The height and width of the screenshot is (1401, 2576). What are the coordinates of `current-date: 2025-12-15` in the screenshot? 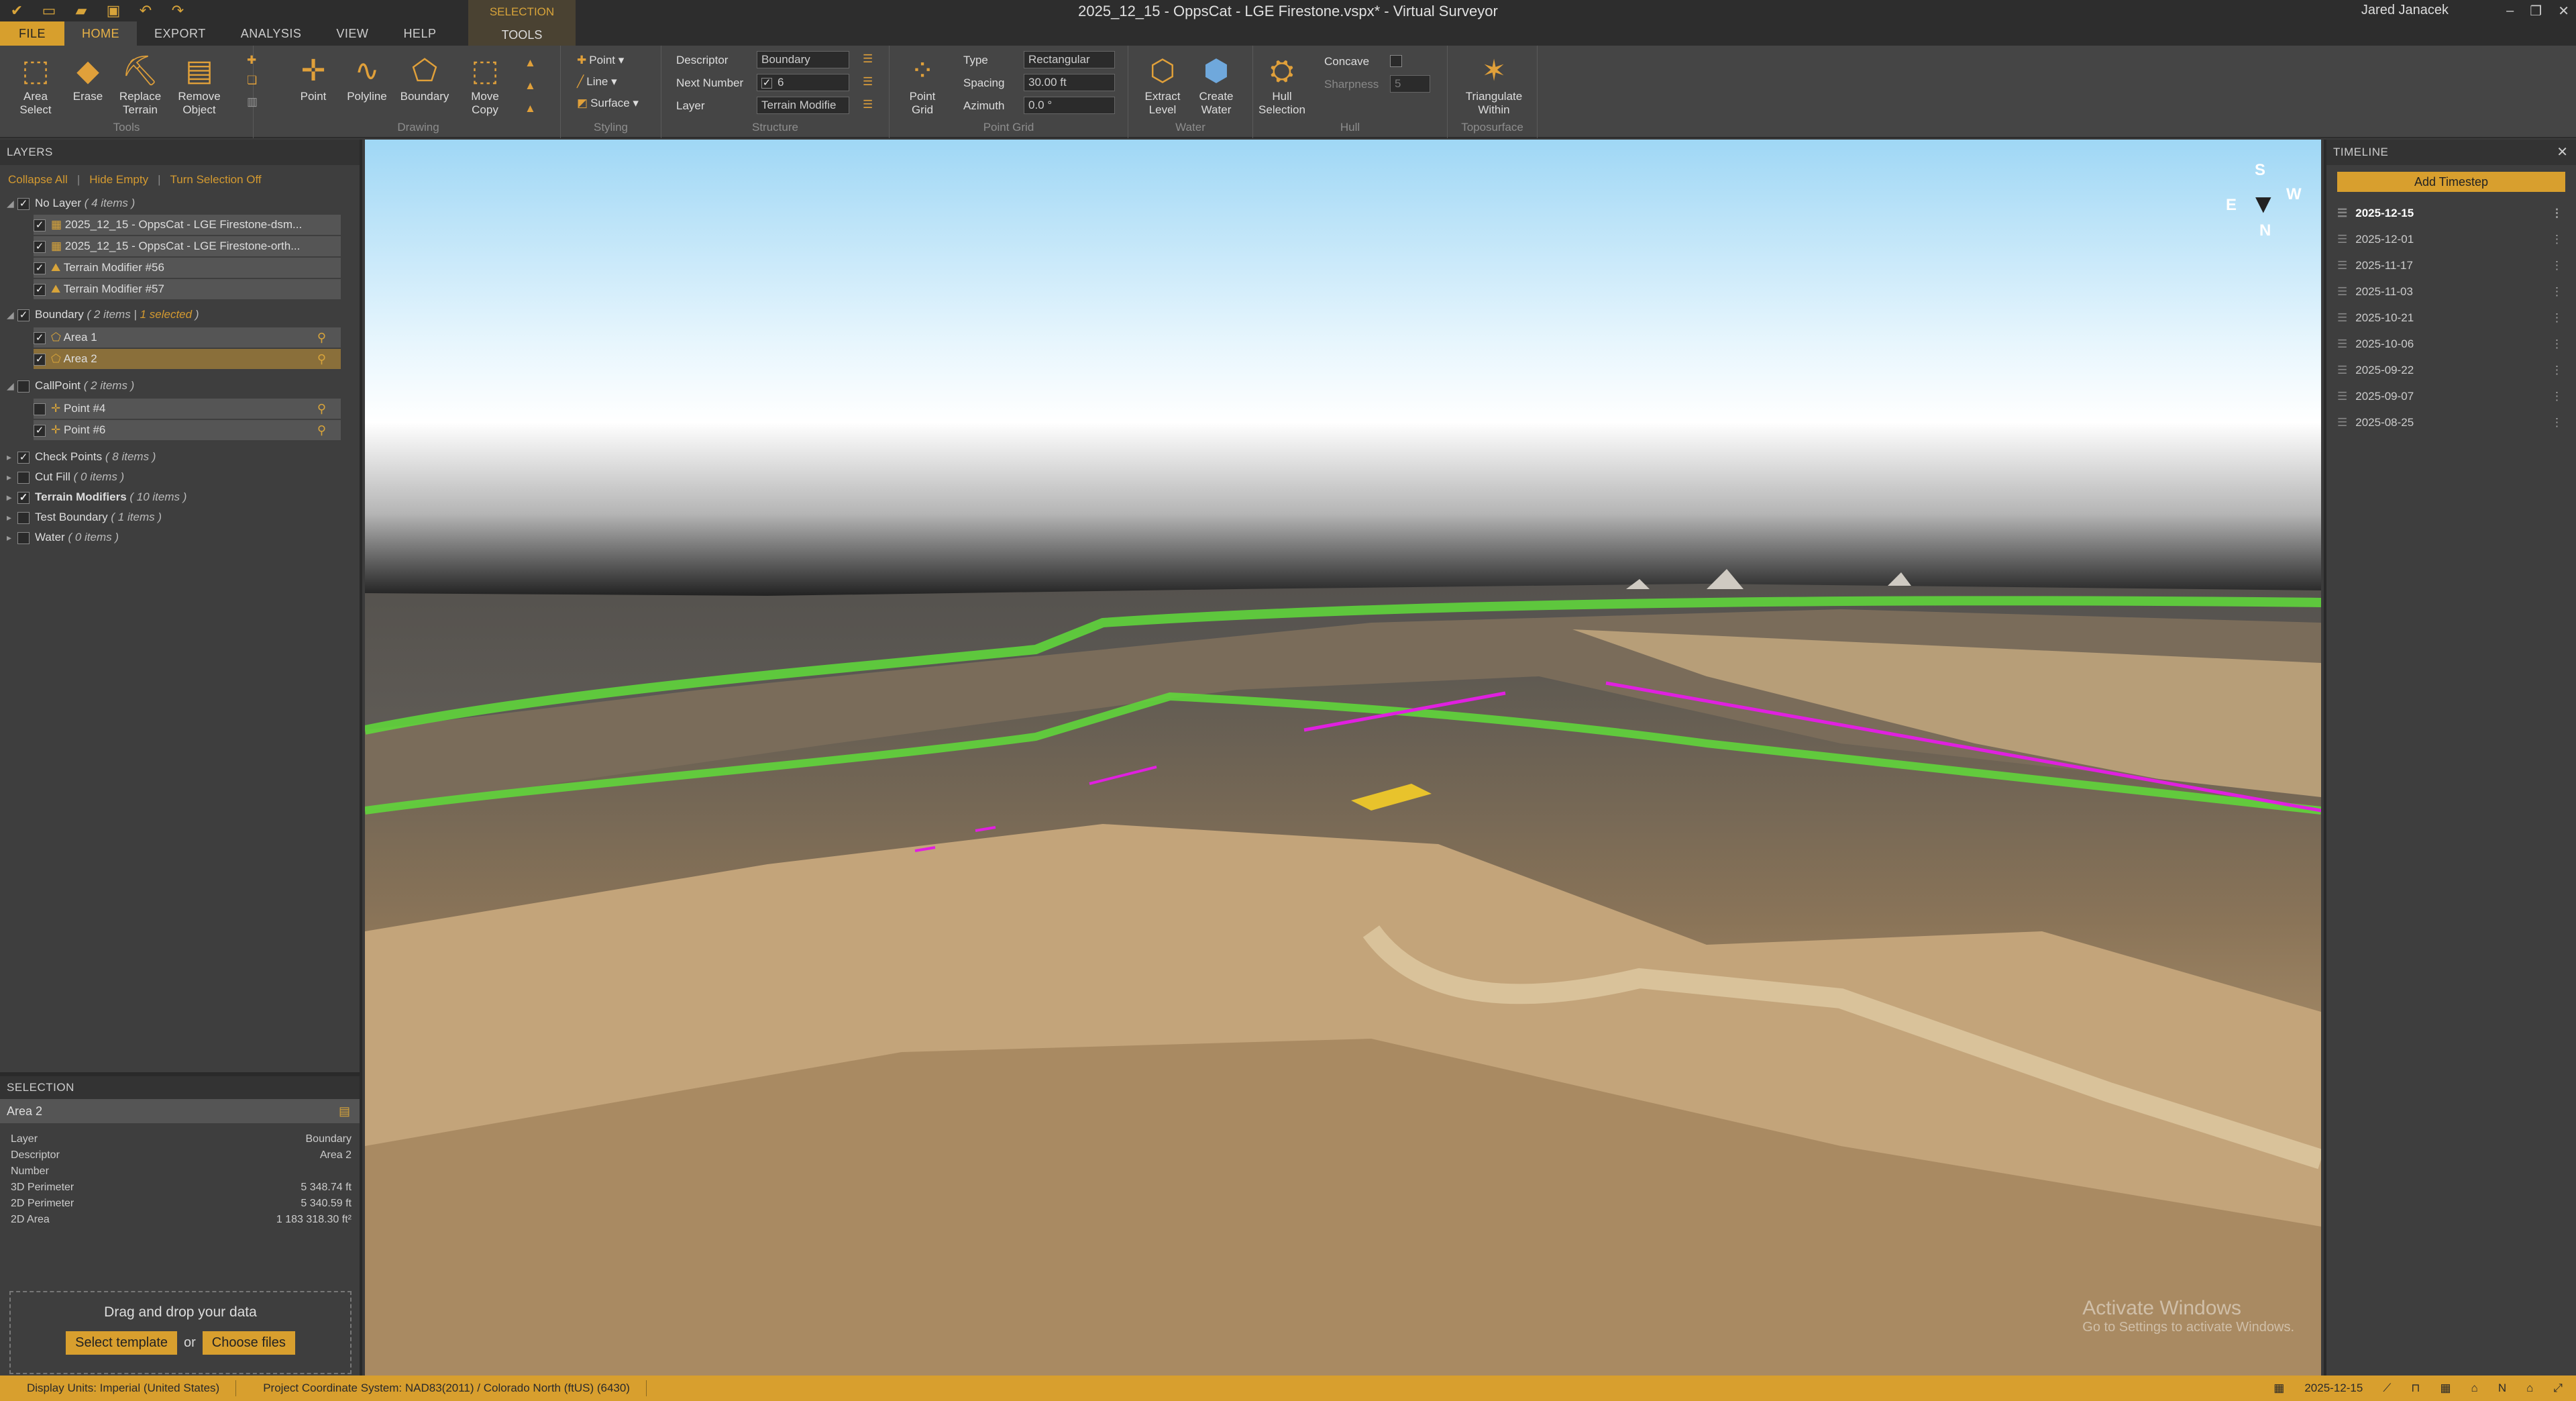 It's located at (2333, 1389).